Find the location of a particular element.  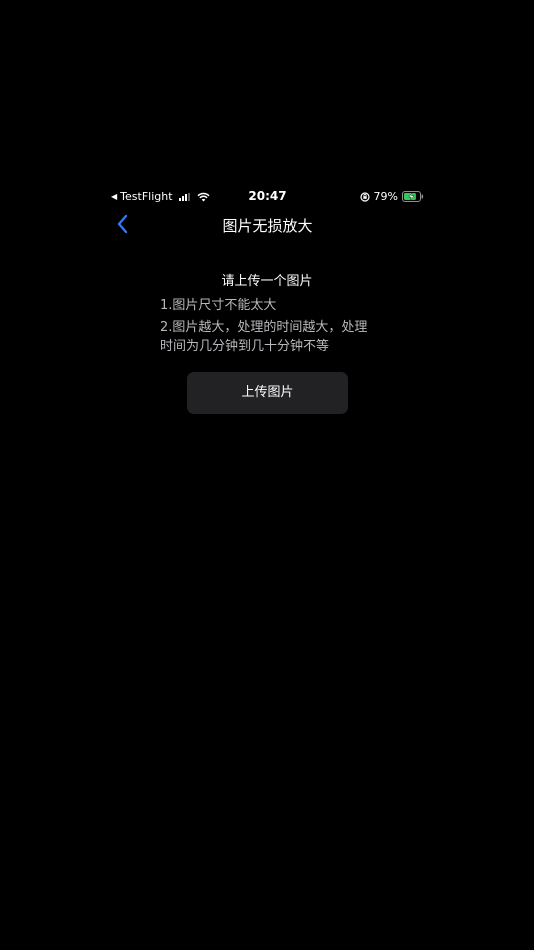

navigation-bar: 图片无损放大 is located at coordinates (267, 224).